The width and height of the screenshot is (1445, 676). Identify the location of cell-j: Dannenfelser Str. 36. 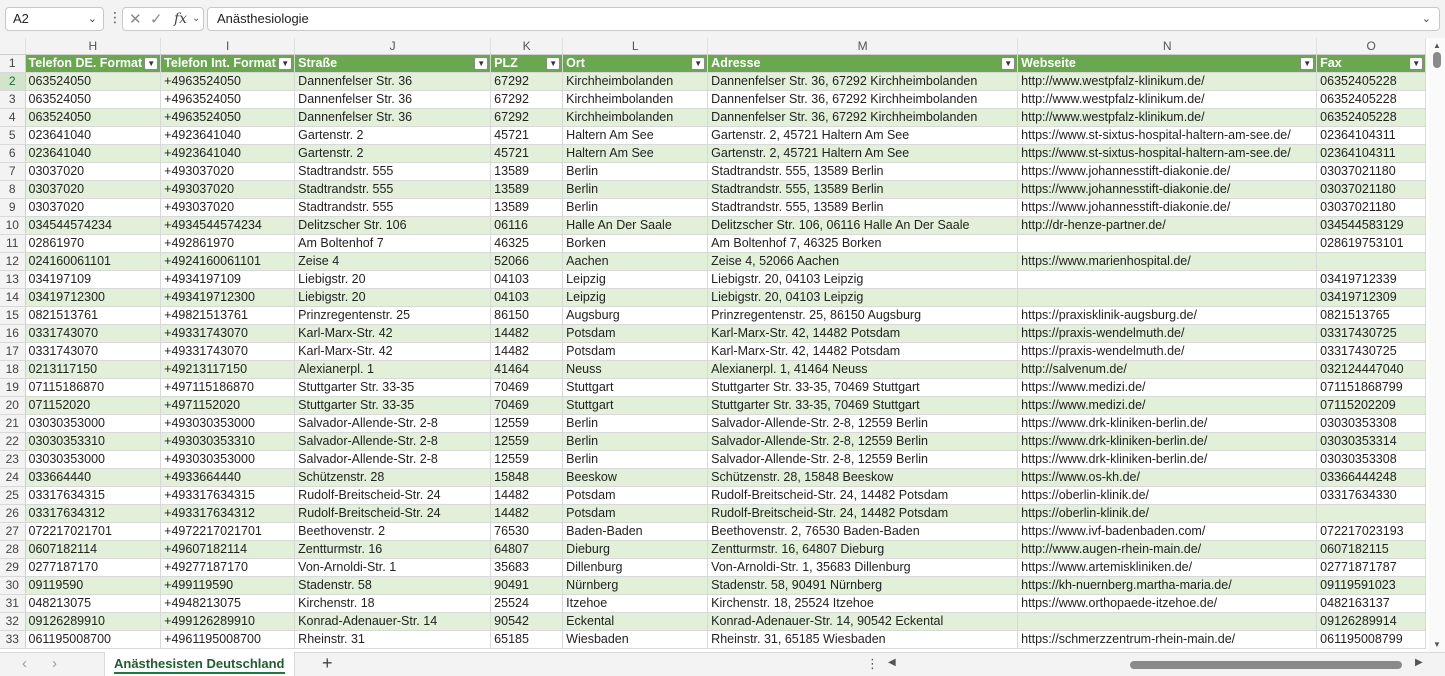
(393, 99).